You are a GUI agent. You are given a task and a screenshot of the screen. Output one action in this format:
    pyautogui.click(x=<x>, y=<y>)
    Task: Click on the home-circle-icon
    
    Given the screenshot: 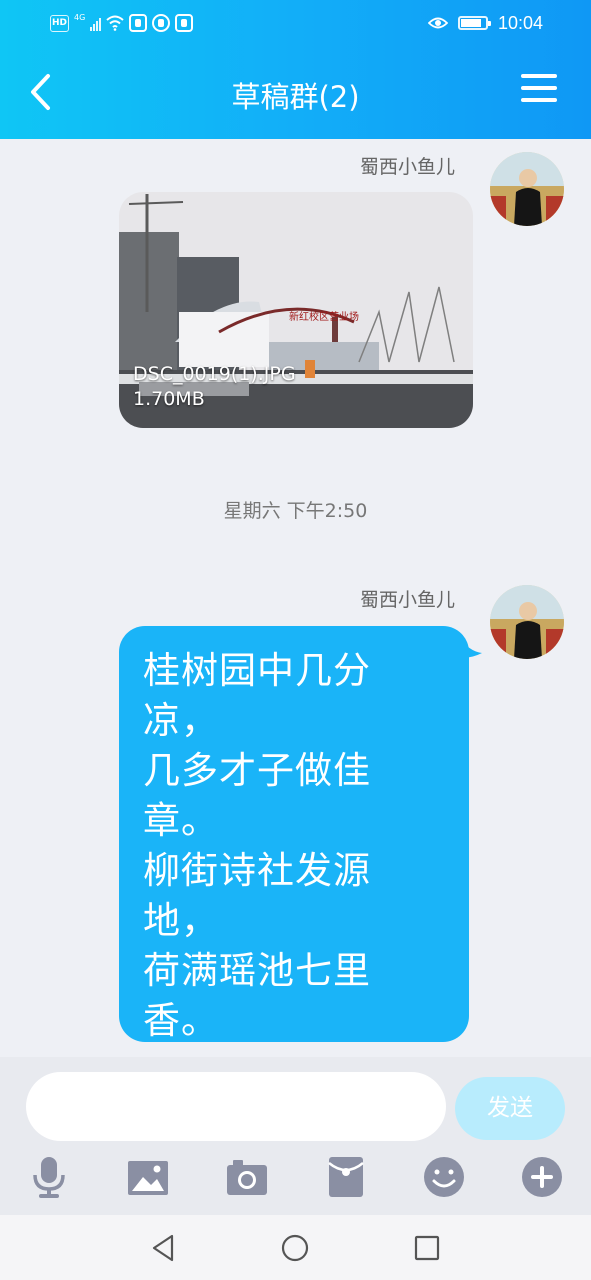 What is the action you would take?
    pyautogui.click(x=295, y=1248)
    